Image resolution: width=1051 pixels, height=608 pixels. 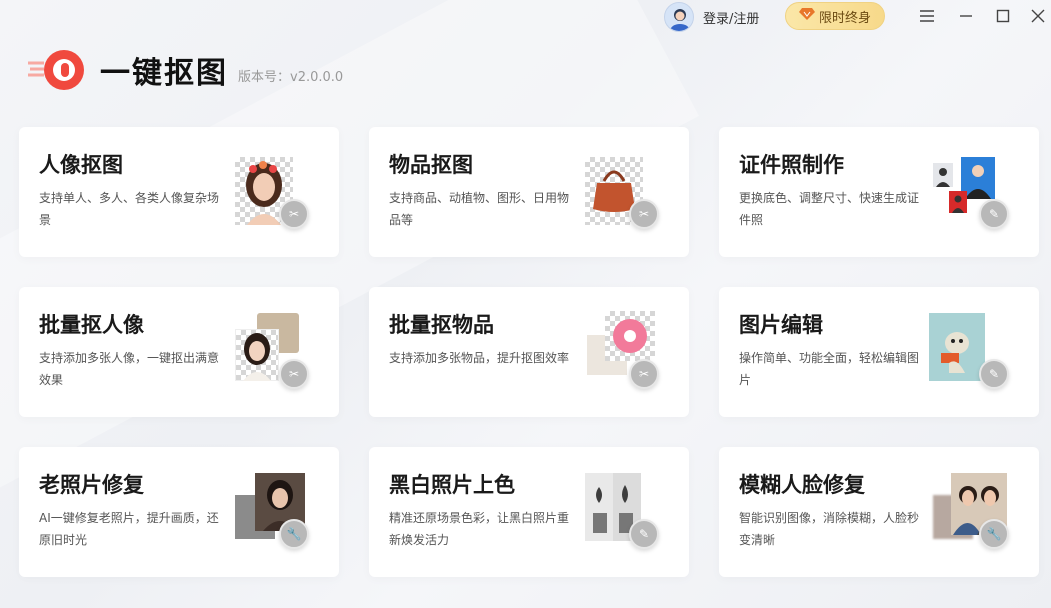 What do you see at coordinates (164, 73) in the screenshot?
I see `app-name: 一键抠图` at bounding box center [164, 73].